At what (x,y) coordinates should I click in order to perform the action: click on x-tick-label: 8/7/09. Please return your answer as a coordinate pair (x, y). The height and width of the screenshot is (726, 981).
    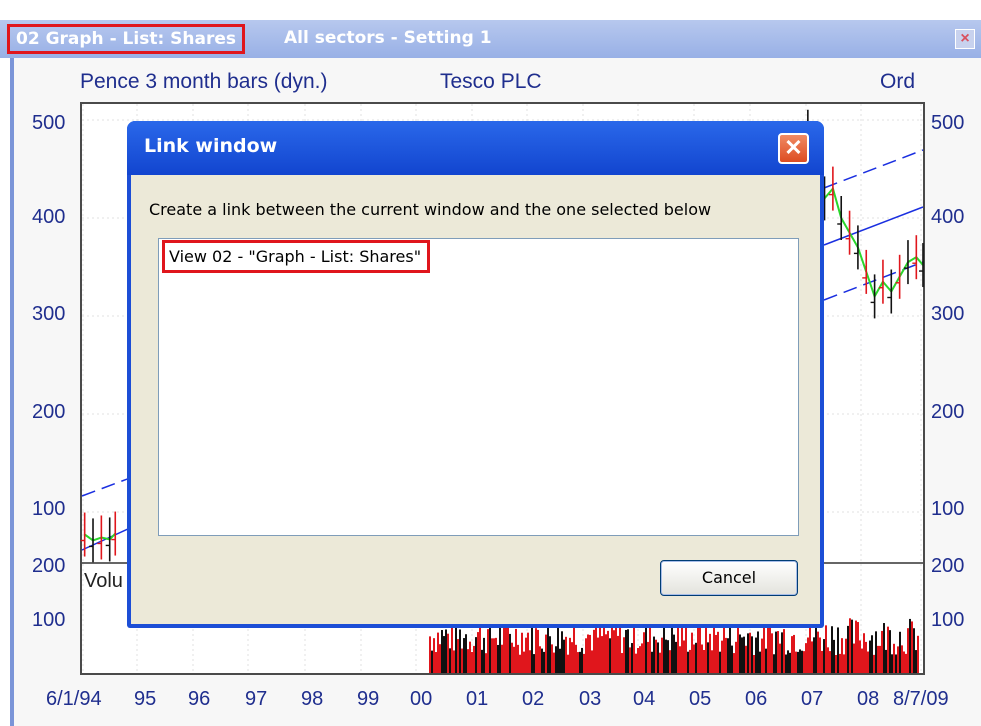
    Looking at the image, I should click on (921, 699).